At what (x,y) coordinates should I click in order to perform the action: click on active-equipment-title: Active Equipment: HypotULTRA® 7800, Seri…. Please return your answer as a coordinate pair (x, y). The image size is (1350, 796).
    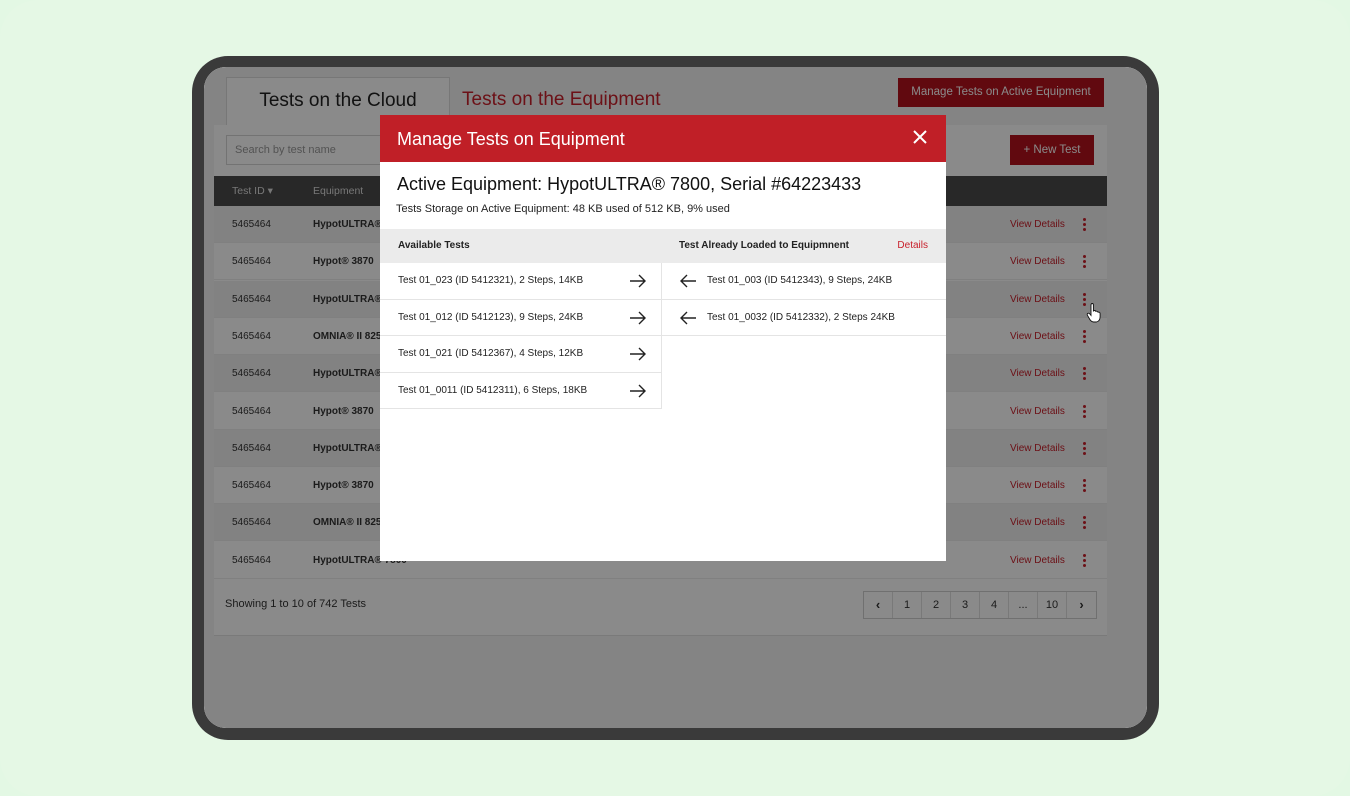
    Looking at the image, I should click on (629, 184).